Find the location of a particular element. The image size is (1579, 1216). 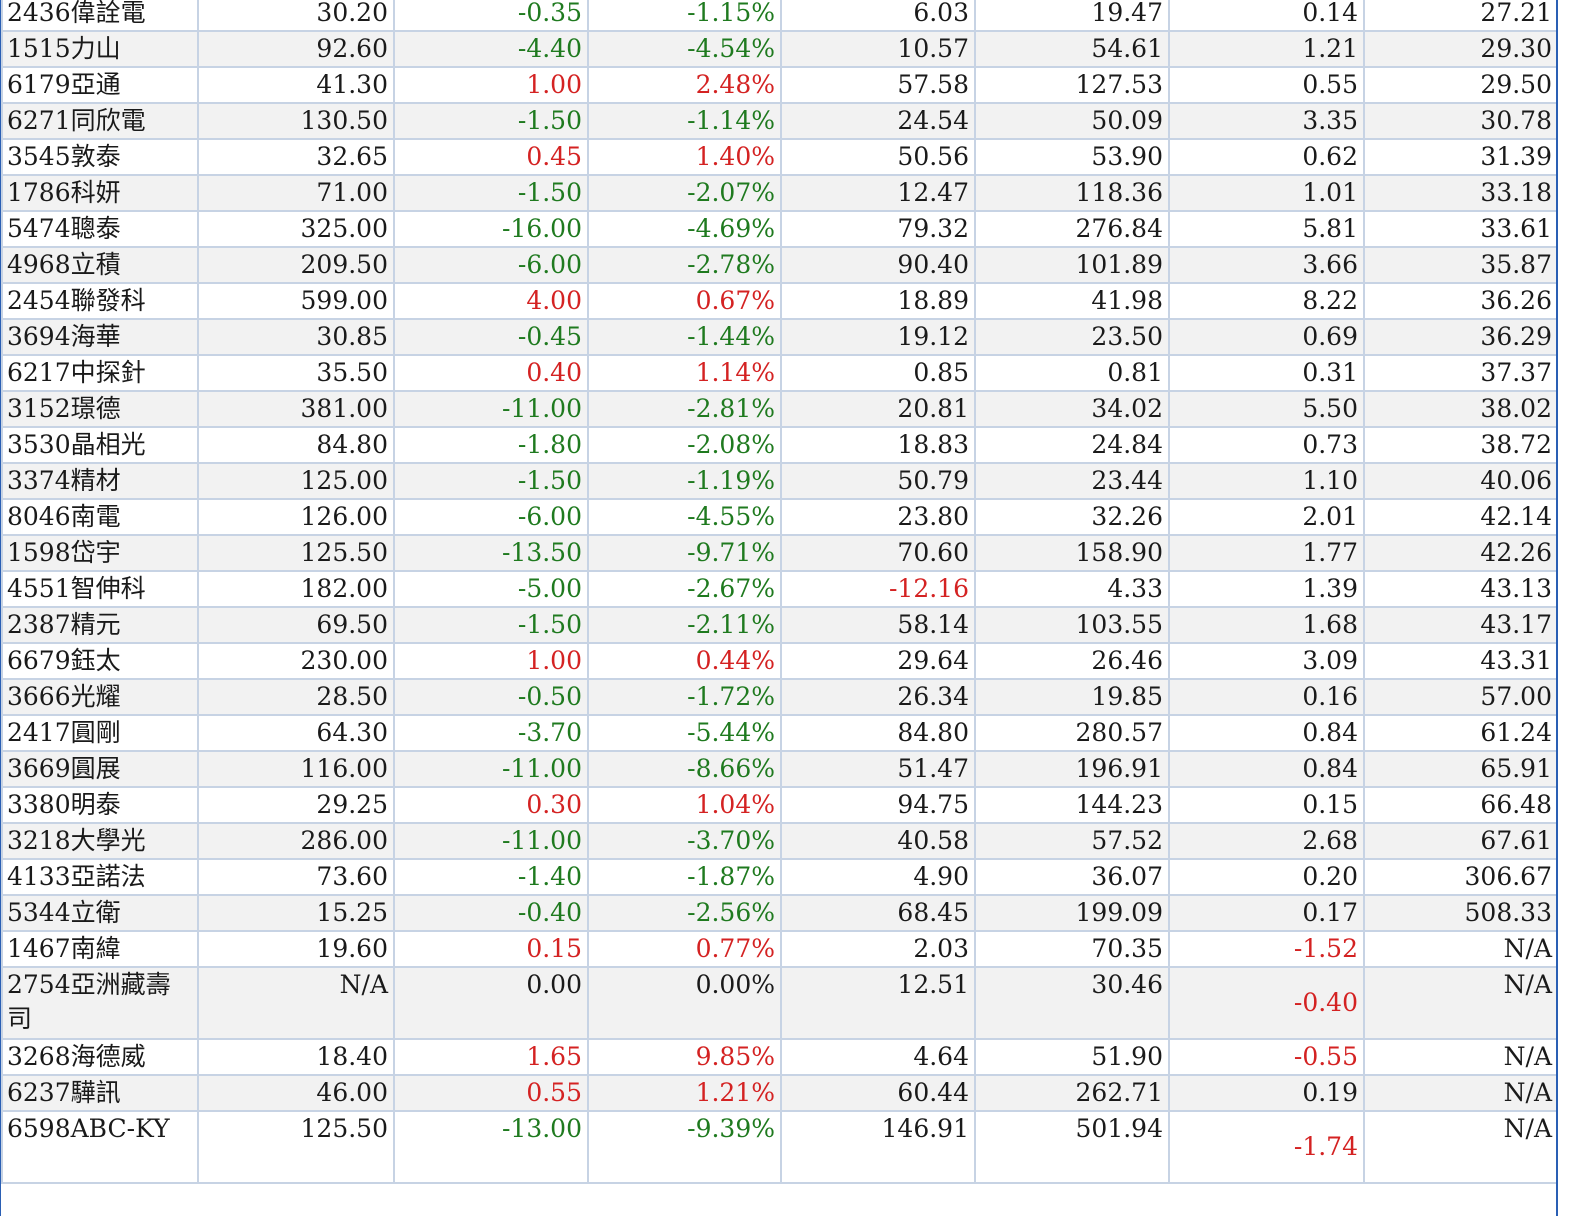

change-percent-cell: 9.85% is located at coordinates (684, 1057).